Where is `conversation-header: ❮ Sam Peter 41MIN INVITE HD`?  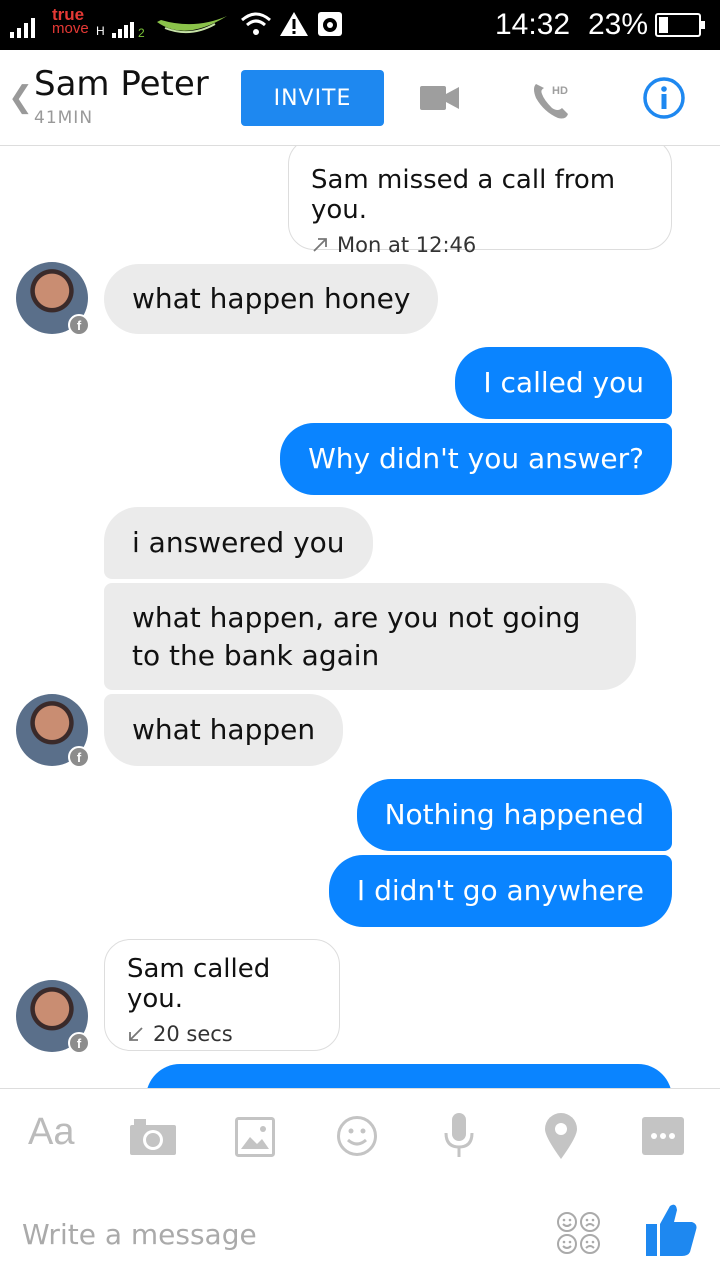 conversation-header: ❮ Sam Peter 41MIN INVITE HD is located at coordinates (360, 98).